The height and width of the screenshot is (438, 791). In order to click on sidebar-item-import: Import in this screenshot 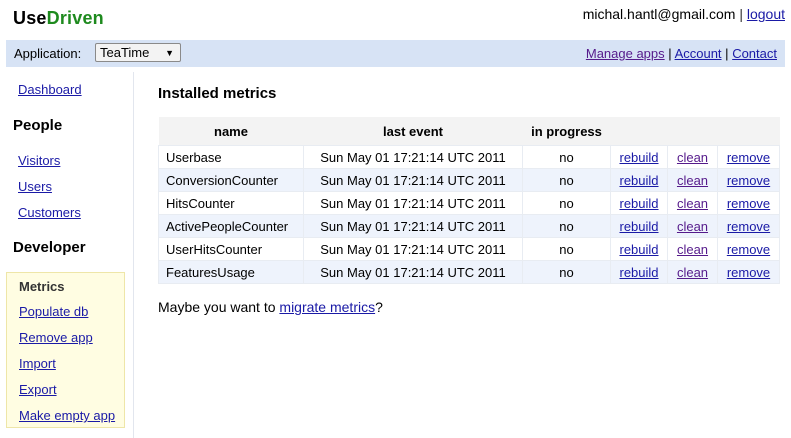, I will do `click(37, 363)`.